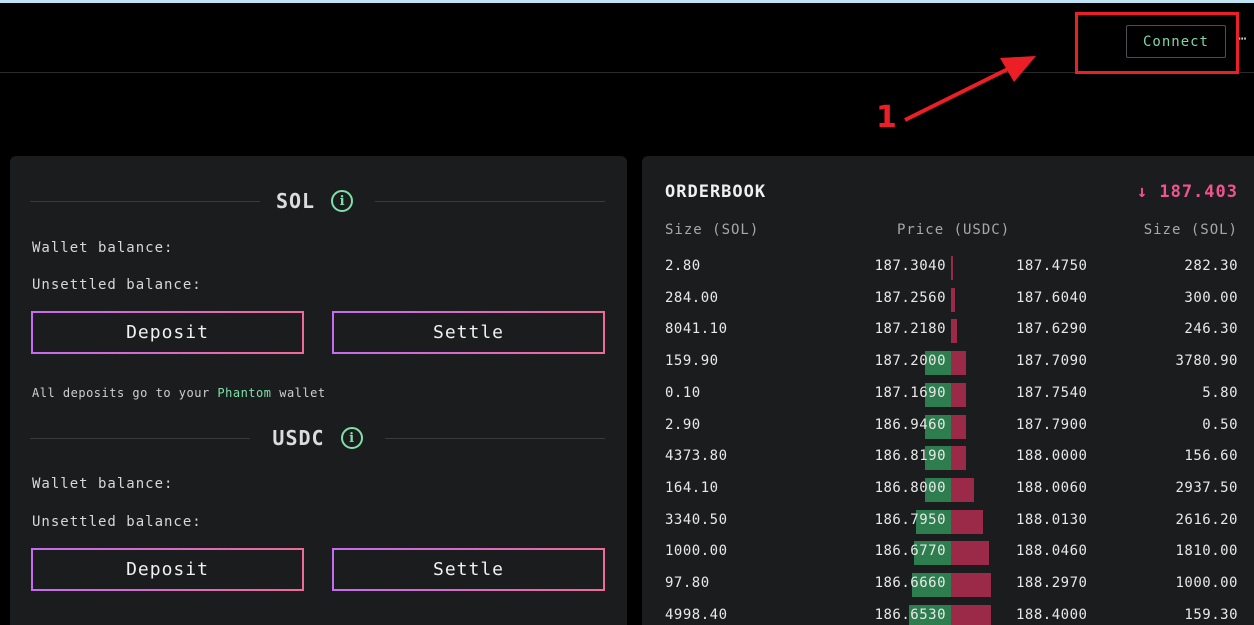 Image resolution: width=1254 pixels, height=625 pixels. What do you see at coordinates (692, 297) in the screenshot?
I see `bid-size: 284.00` at bounding box center [692, 297].